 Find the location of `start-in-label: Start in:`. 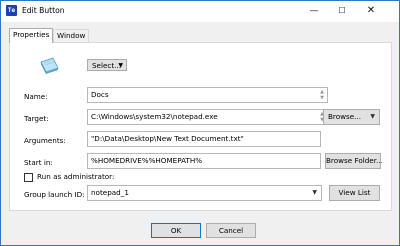

start-in-label: Start in: is located at coordinates (38, 162).